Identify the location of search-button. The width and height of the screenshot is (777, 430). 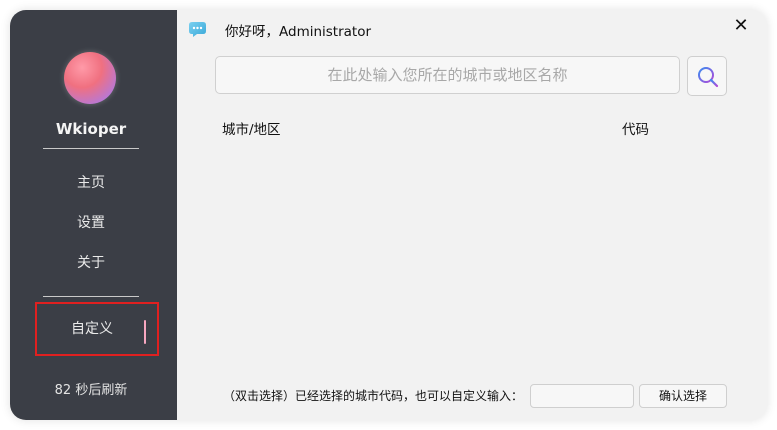
(707, 76).